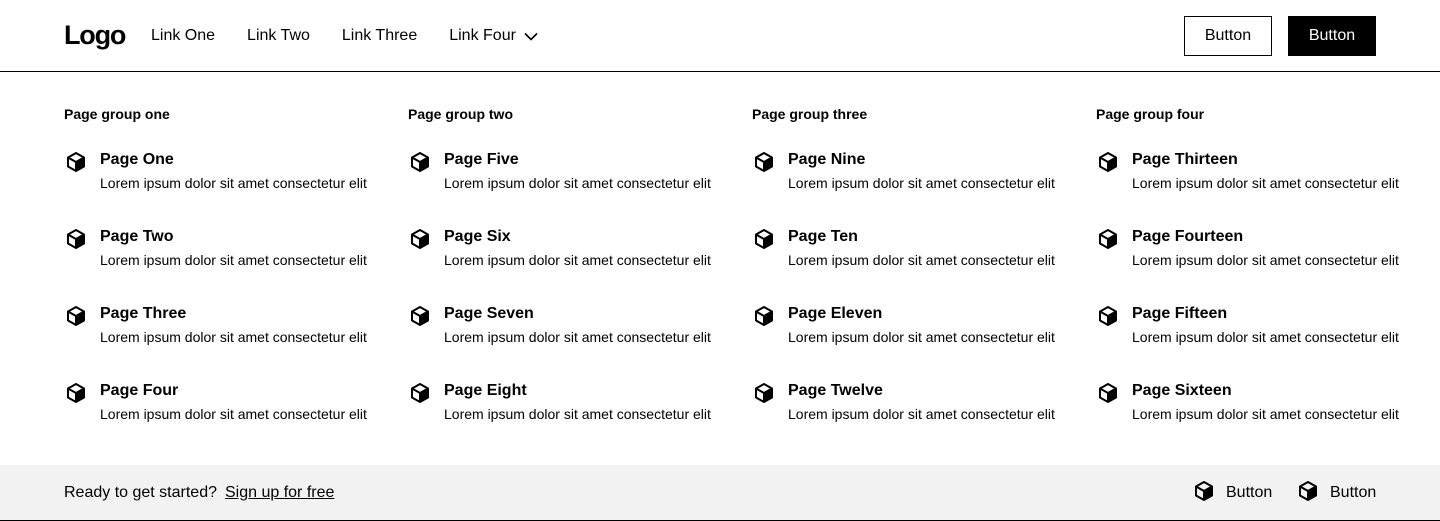 The height and width of the screenshot is (521, 1440). I want to click on menu-item-title: Page Fifteen, so click(1180, 313).